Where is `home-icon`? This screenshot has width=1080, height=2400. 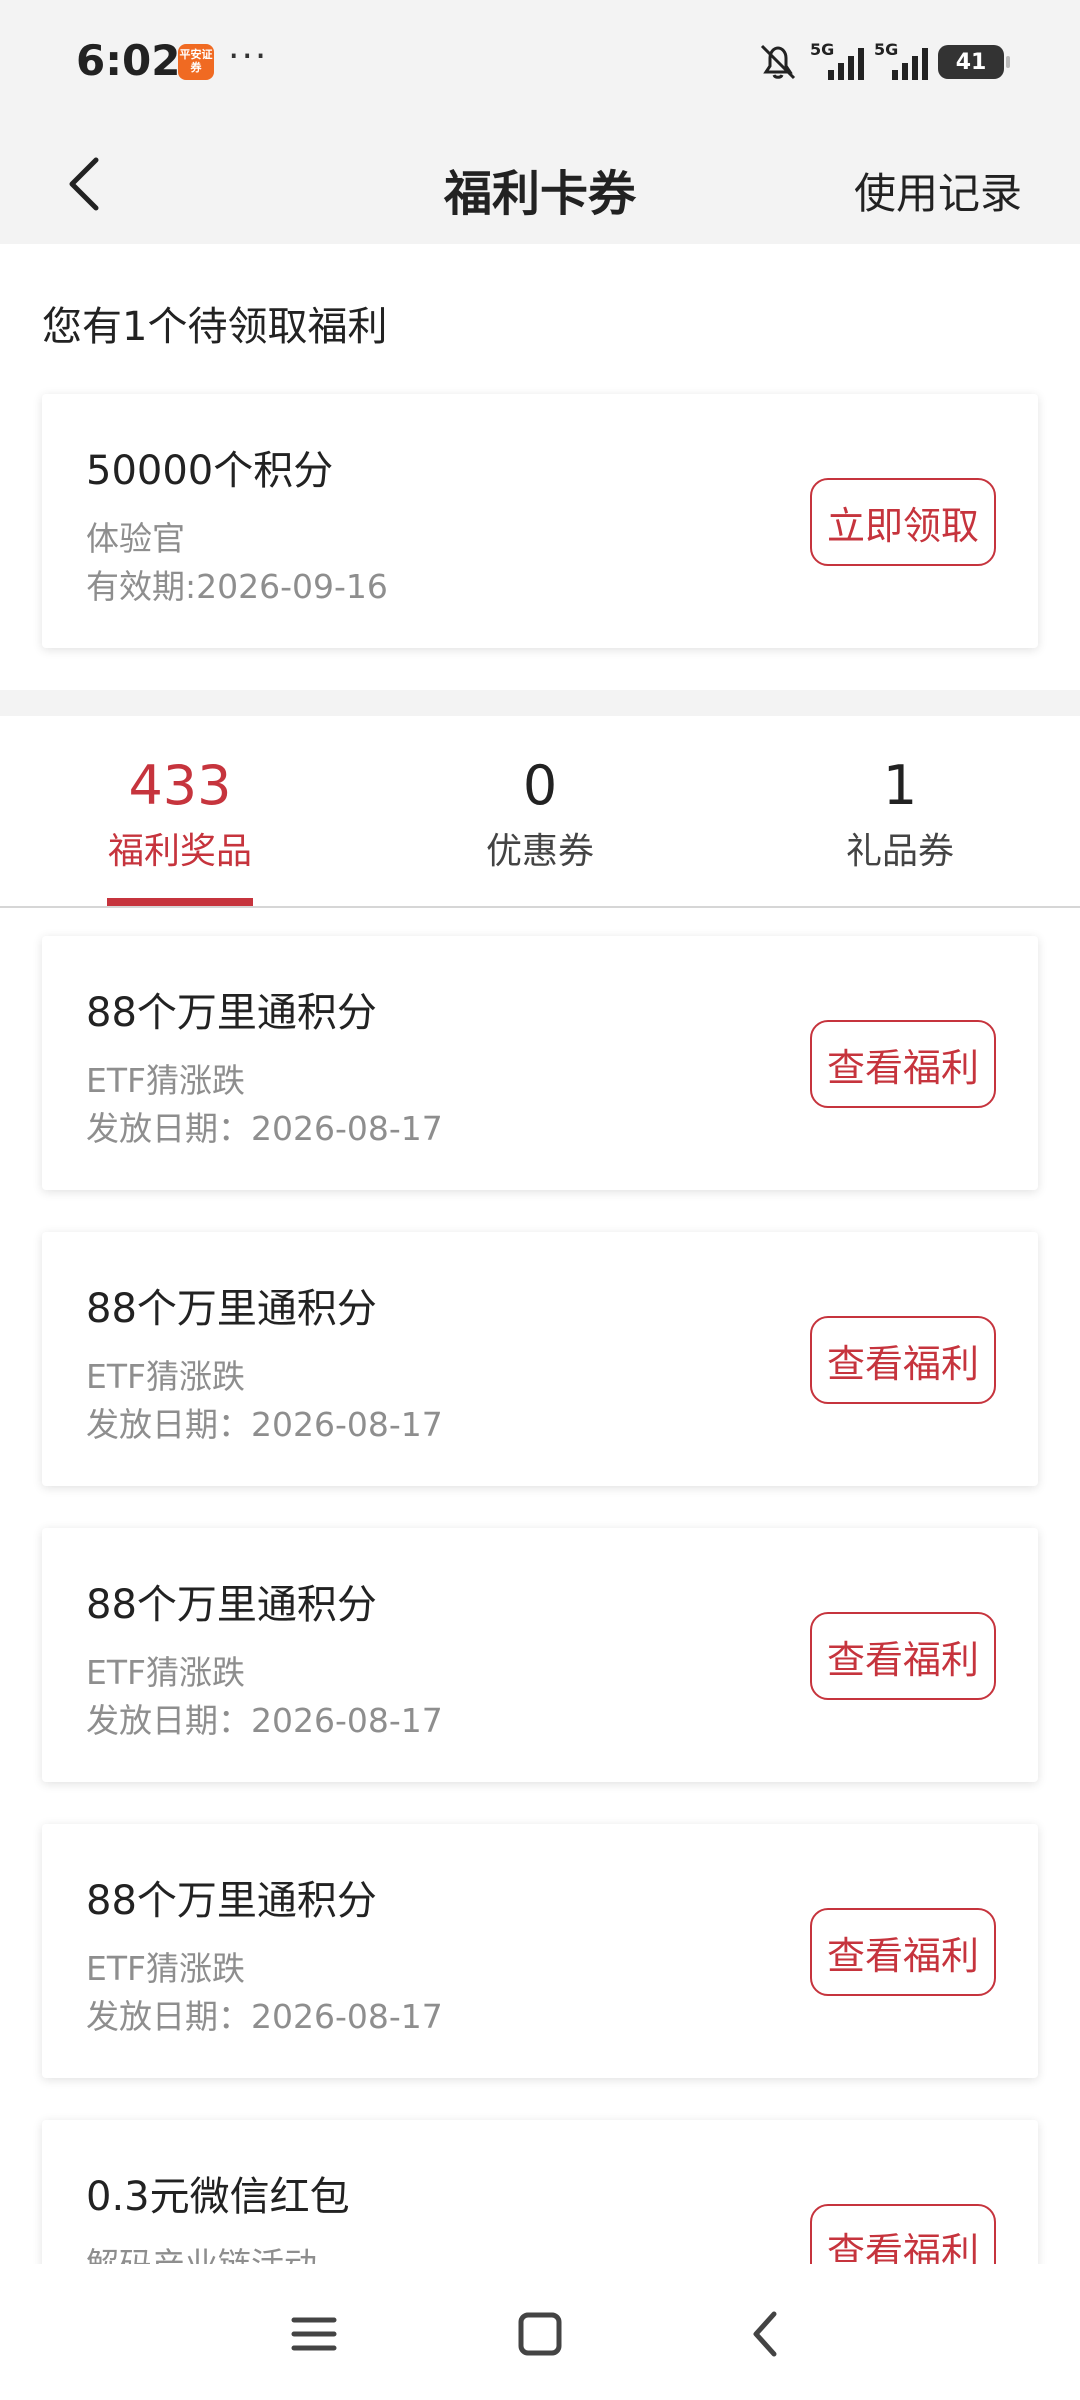 home-icon is located at coordinates (540, 2334).